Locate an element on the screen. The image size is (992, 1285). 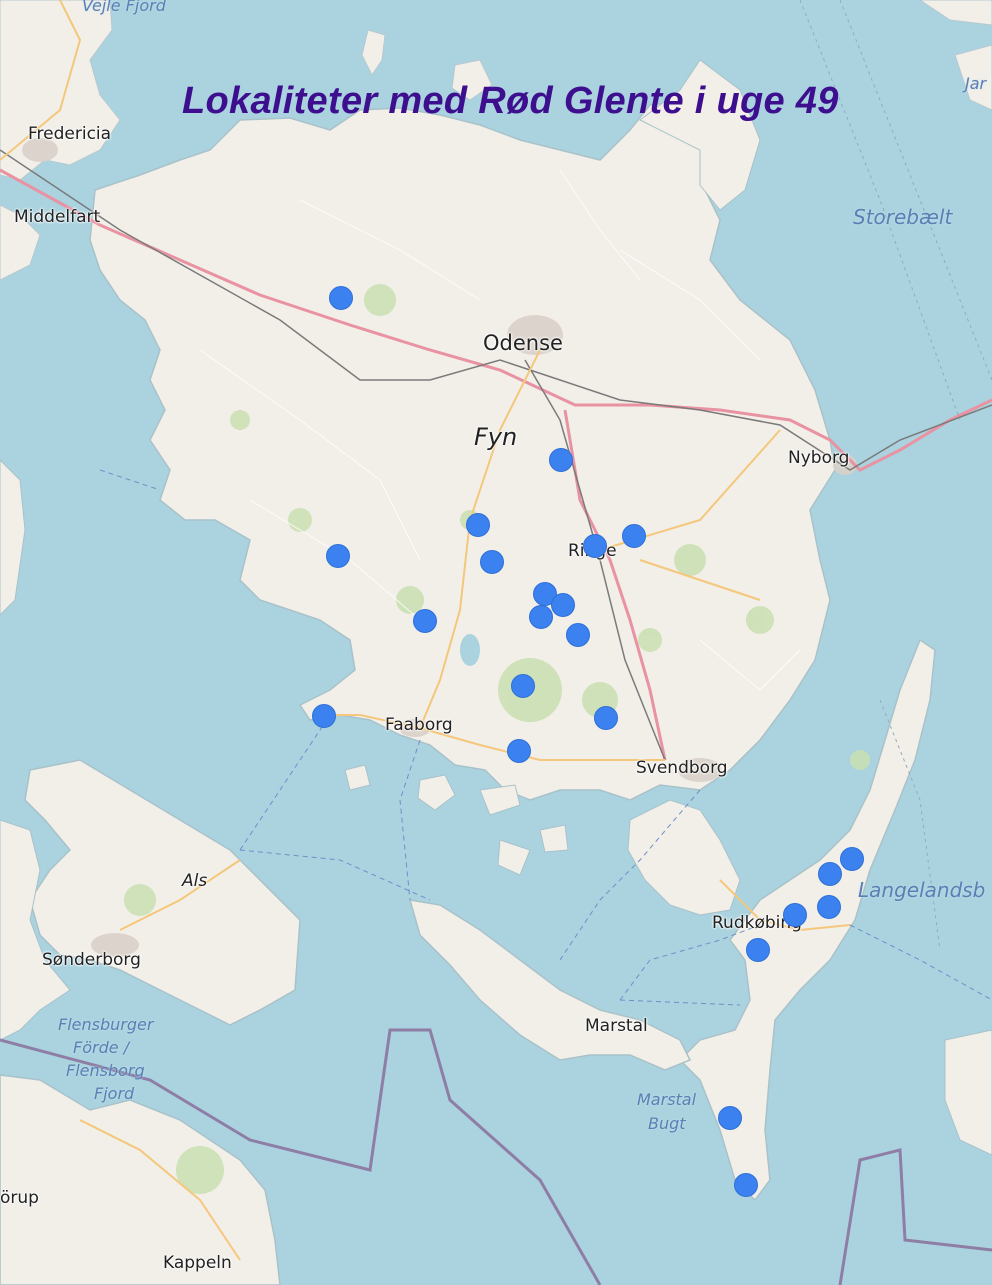
label-marstal: Marstal is located at coordinates (616, 1026).